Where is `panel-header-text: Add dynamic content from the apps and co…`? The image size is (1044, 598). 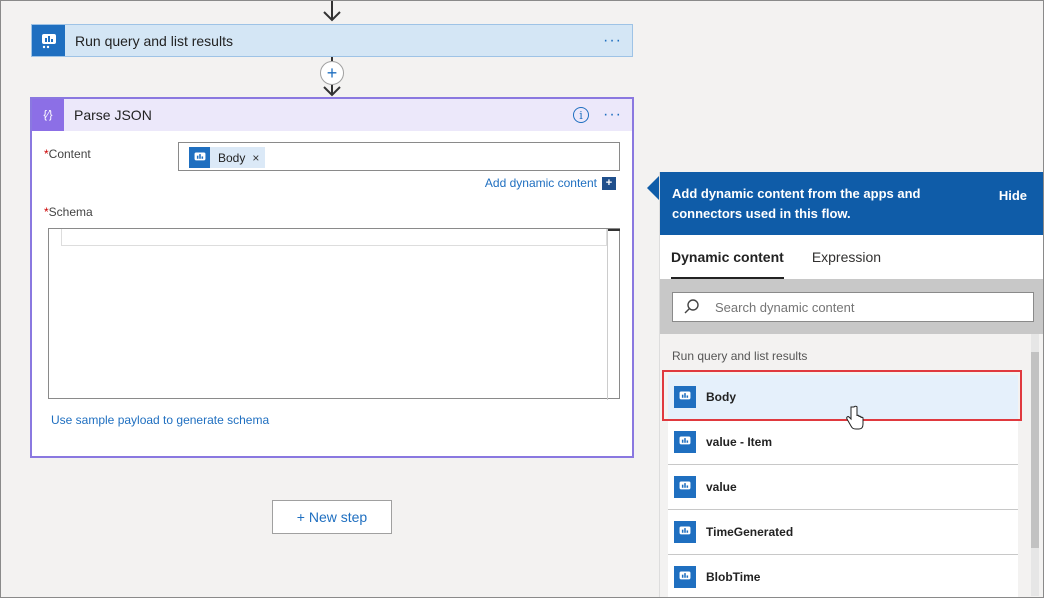 panel-header-text: Add dynamic content from the apps and co… is located at coordinates (796, 203).